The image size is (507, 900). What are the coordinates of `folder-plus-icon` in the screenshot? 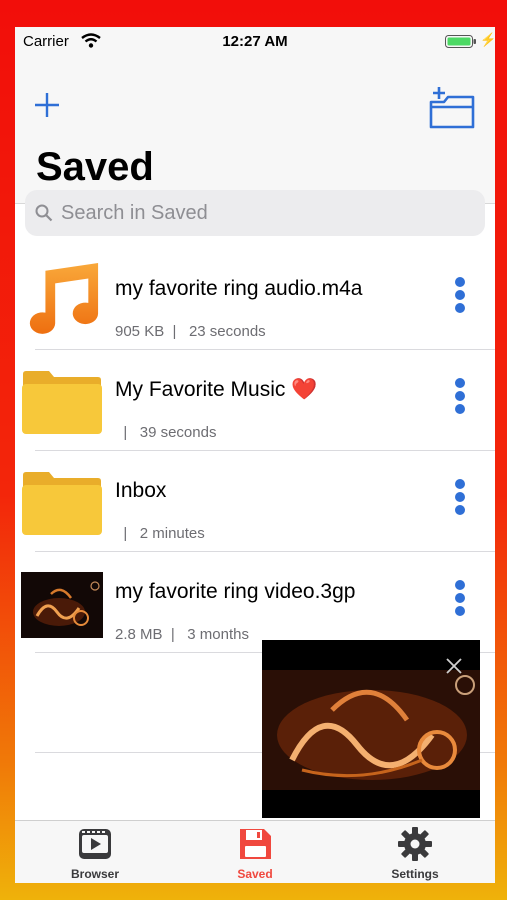 It's located at (452, 108).